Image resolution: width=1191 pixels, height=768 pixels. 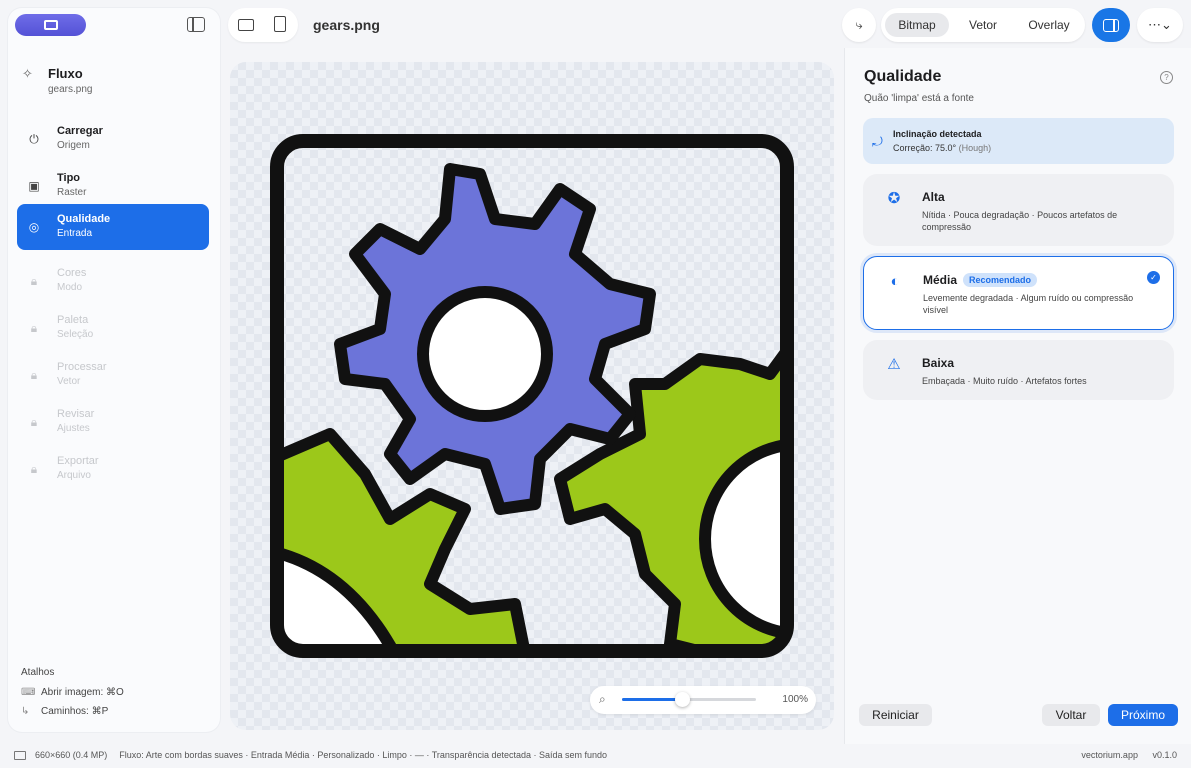 I want to click on zoom-slider-fill, so click(x=652, y=699).